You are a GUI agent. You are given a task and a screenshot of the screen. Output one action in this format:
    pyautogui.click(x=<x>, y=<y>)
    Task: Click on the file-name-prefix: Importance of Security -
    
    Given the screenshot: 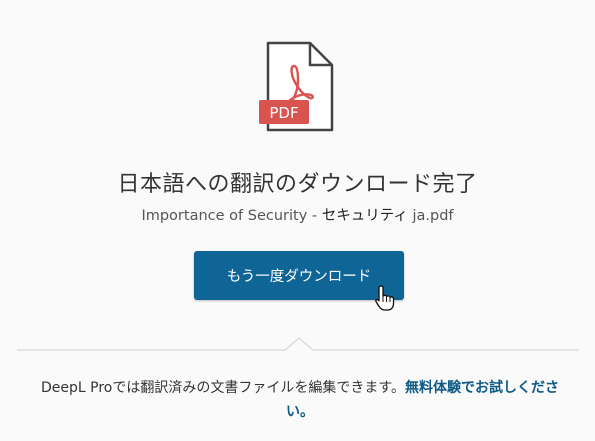 What is the action you would take?
    pyautogui.click(x=231, y=216)
    